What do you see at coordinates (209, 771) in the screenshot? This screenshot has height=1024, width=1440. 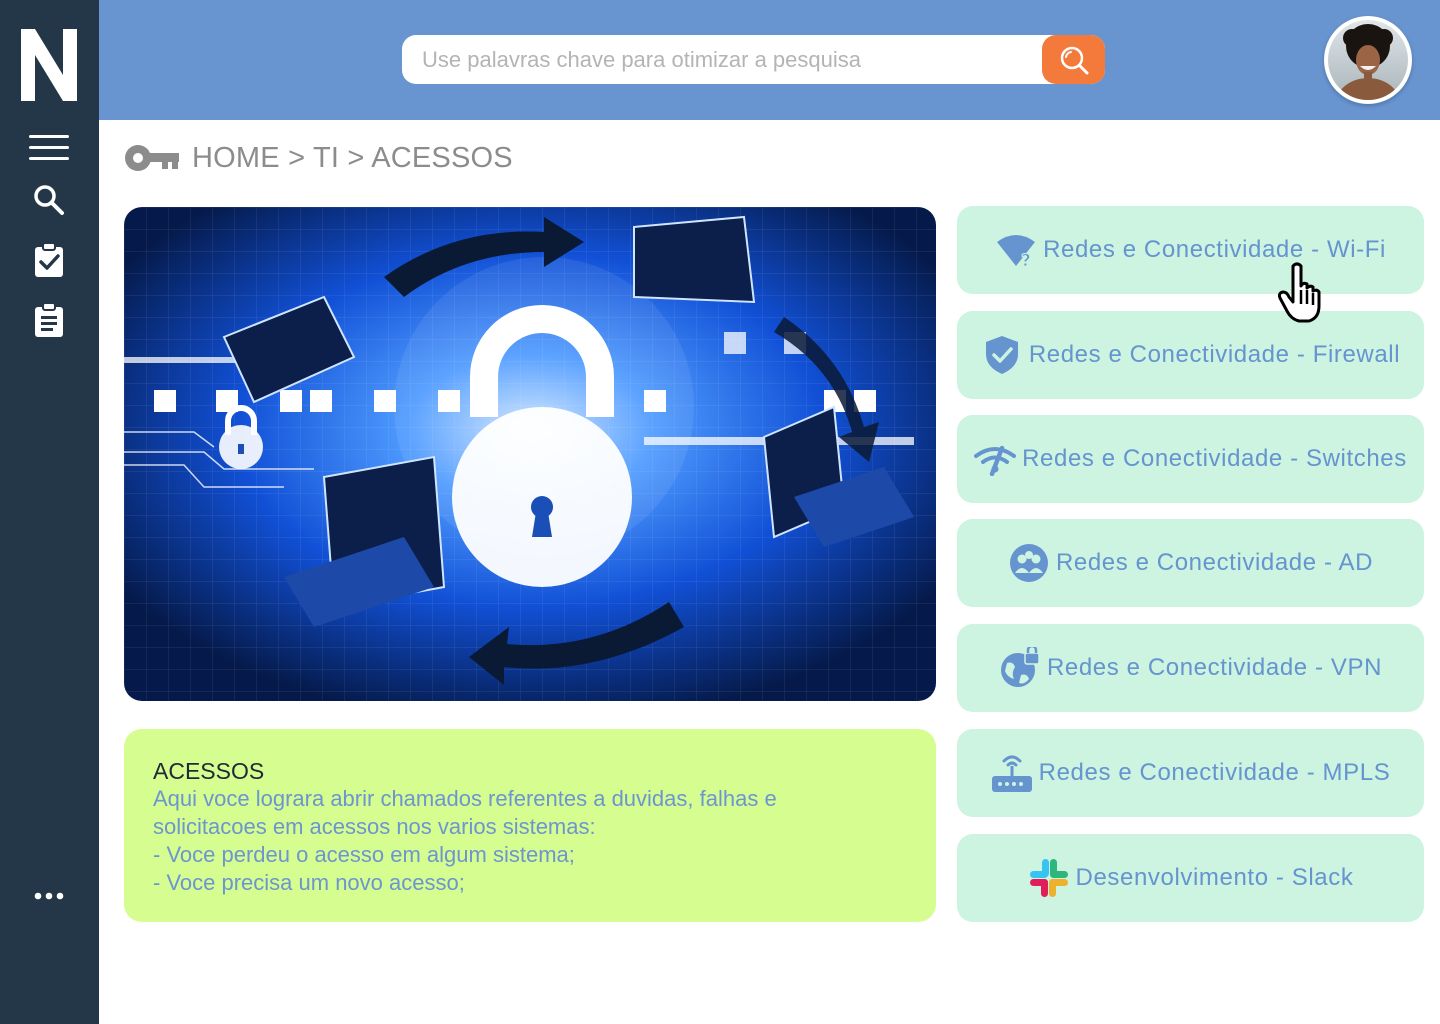 I see `info-title: ACESSOS` at bounding box center [209, 771].